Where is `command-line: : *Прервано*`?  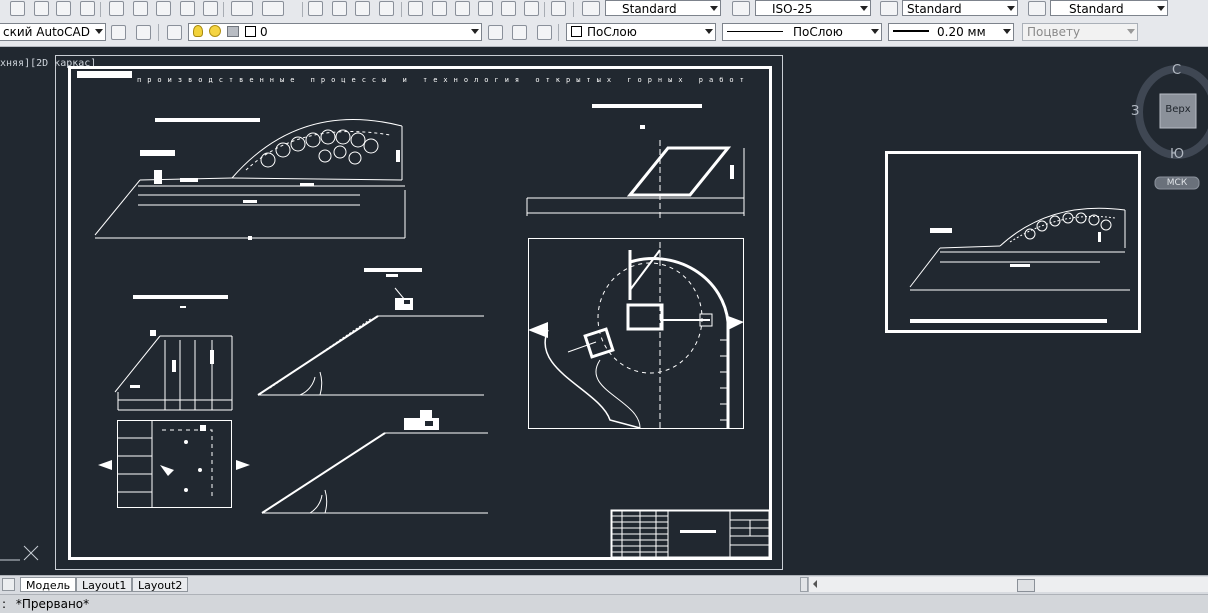 command-line: : *Прервано* is located at coordinates (604, 603).